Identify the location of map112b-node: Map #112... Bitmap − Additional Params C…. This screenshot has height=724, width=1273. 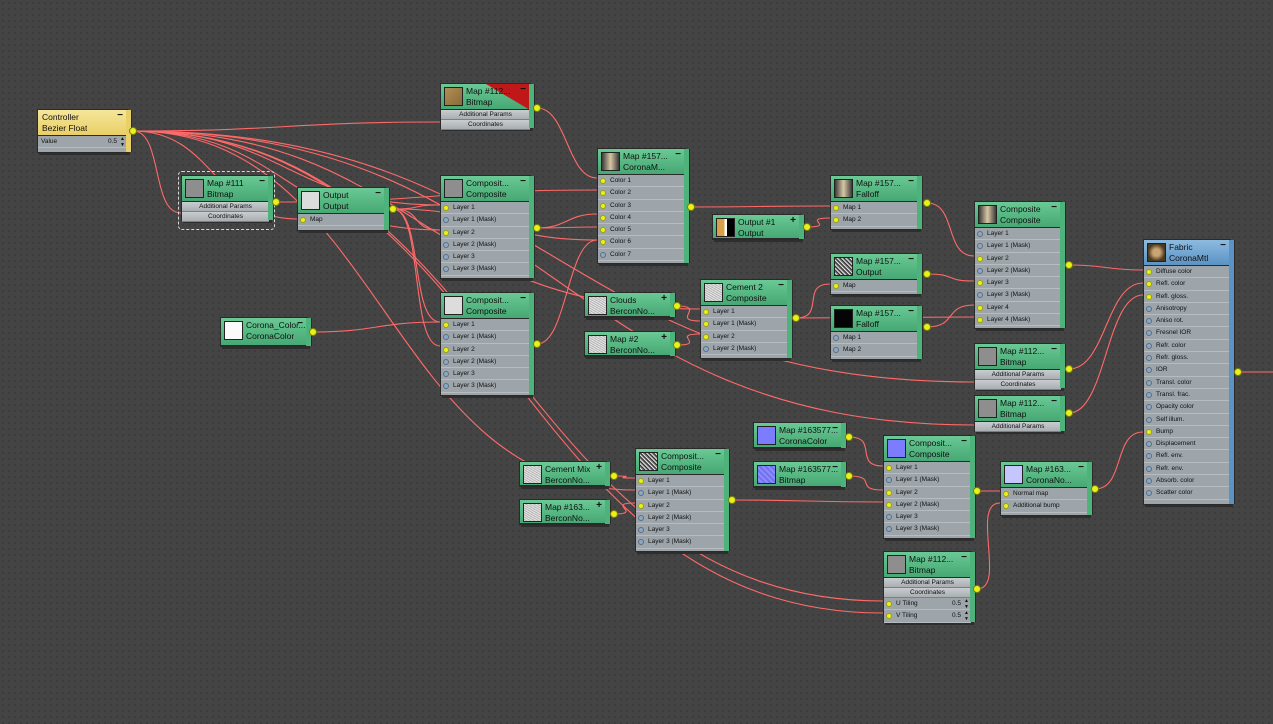
(1020, 366).